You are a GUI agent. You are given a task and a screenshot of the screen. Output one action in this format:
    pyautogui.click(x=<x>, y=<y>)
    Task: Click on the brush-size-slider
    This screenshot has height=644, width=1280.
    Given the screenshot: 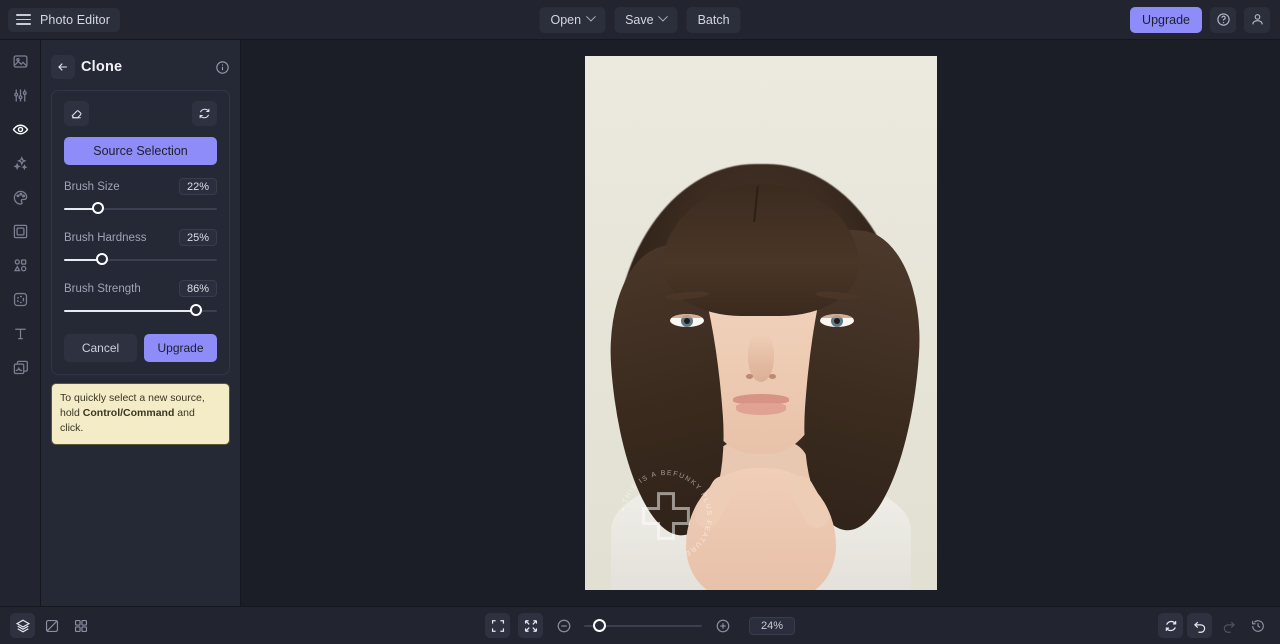 What is the action you would take?
    pyautogui.click(x=140, y=209)
    